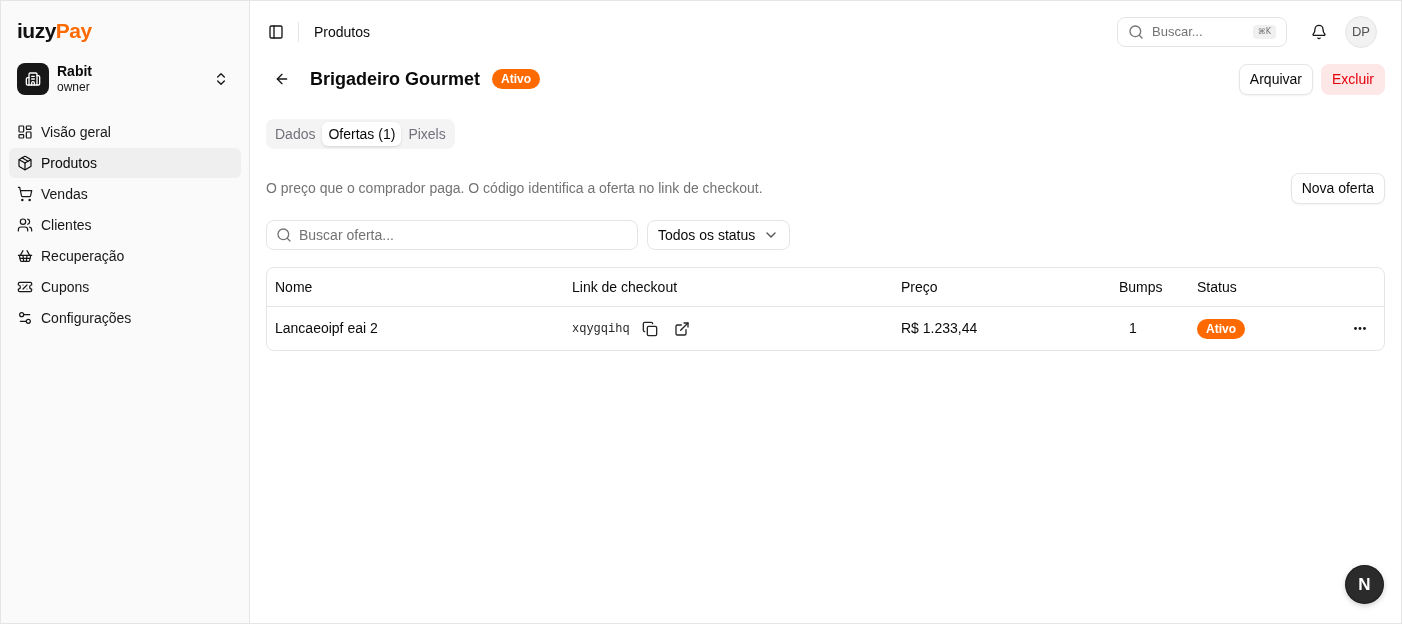  I want to click on description-text: O preço que o comprador paga. O código identifica a oferta no link de checkout., so click(515, 188).